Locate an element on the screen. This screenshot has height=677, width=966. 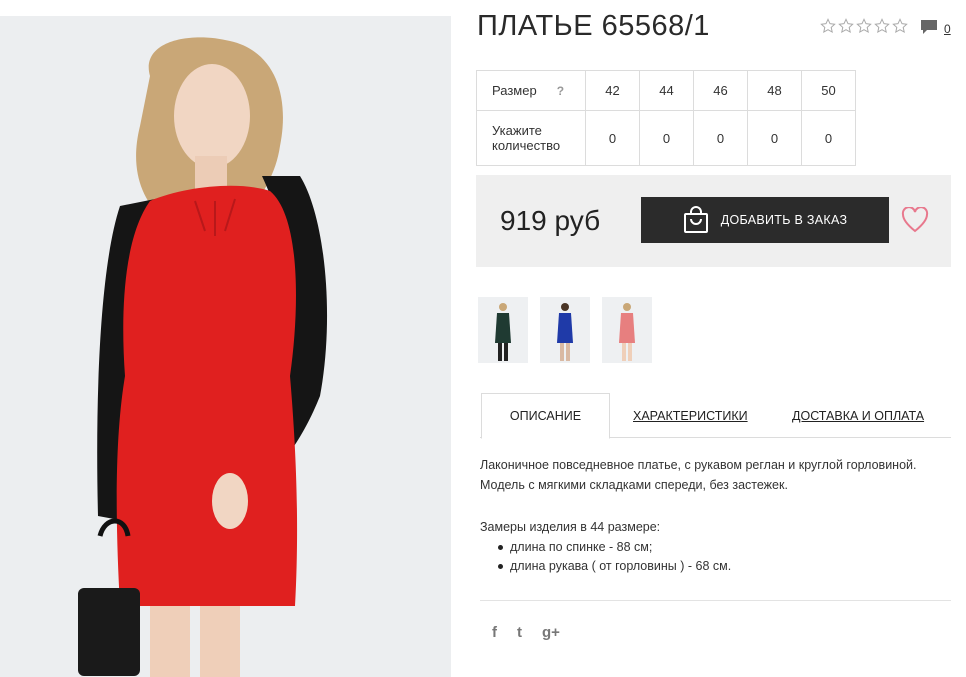
thumbnail-green-dress is located at coordinates (503, 330).